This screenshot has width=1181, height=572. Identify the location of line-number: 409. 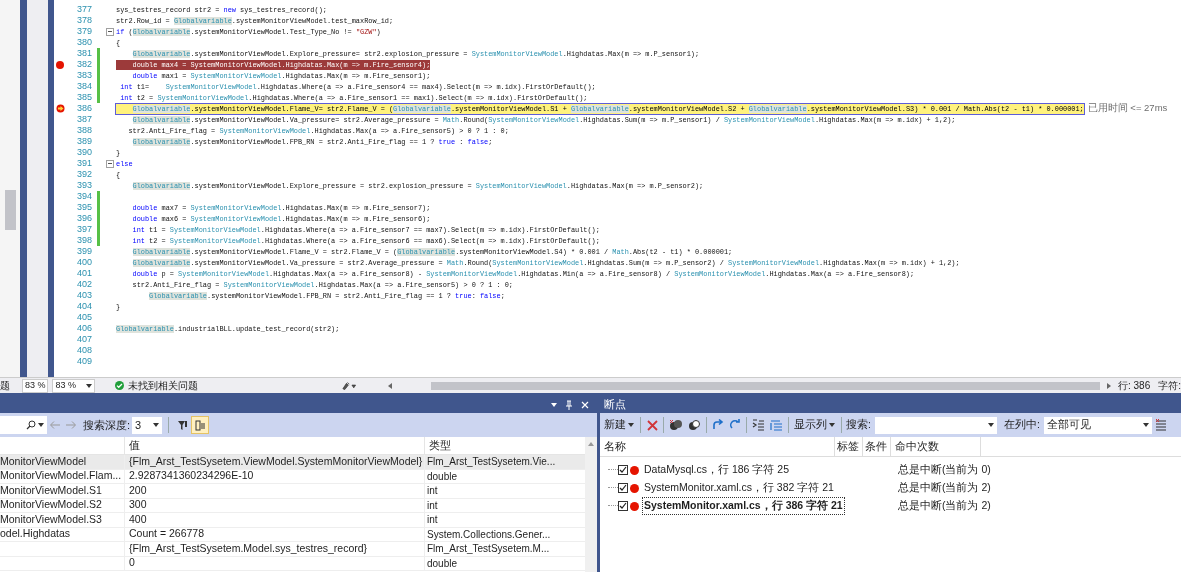
(83, 361).